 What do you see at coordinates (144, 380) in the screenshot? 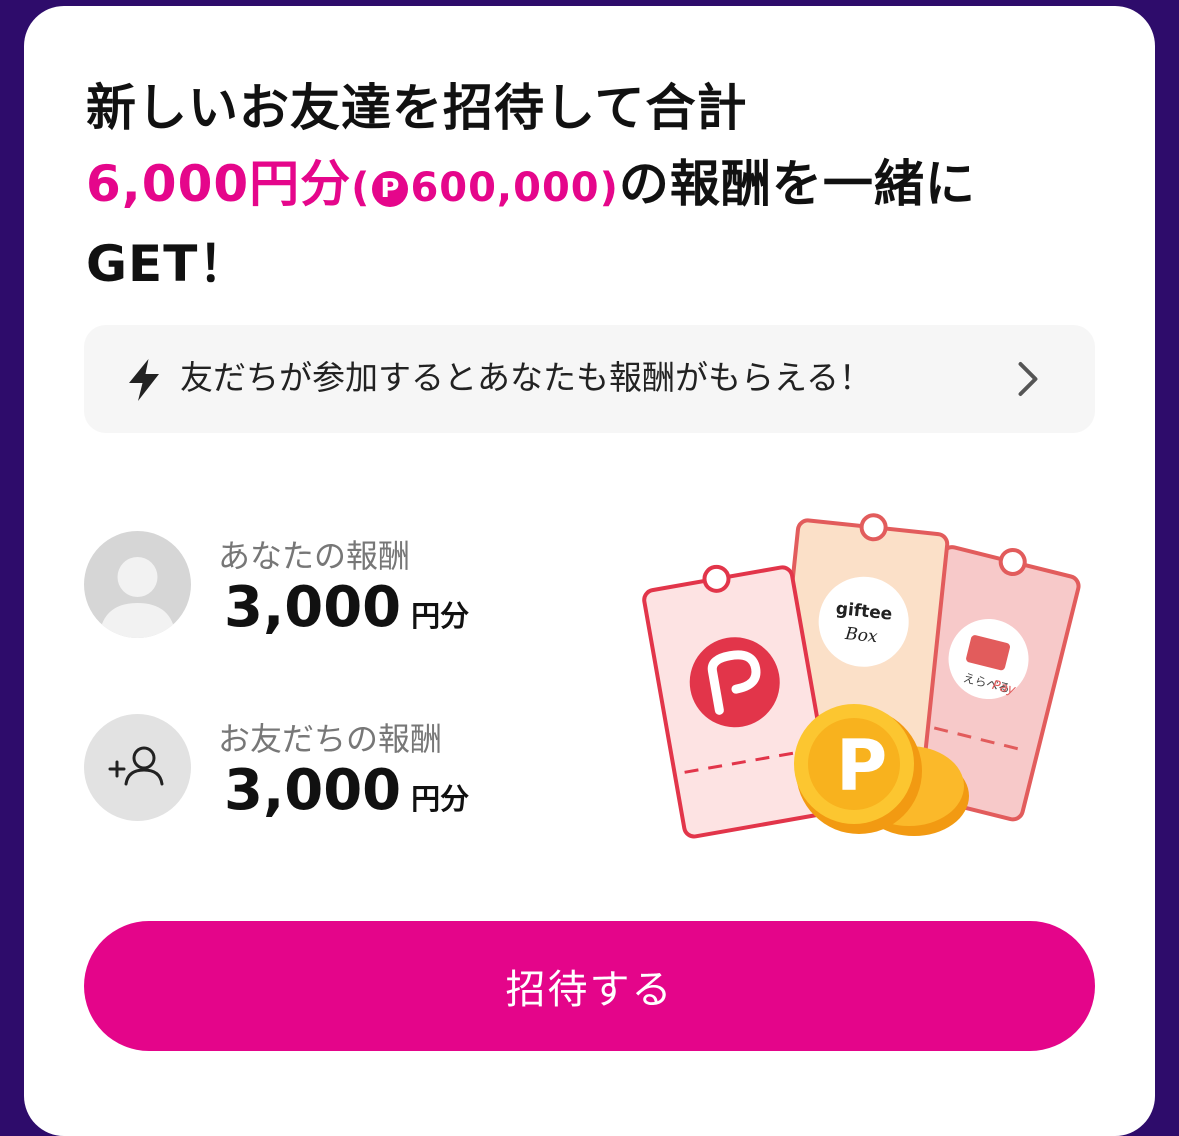
I see `lightning-icon` at bounding box center [144, 380].